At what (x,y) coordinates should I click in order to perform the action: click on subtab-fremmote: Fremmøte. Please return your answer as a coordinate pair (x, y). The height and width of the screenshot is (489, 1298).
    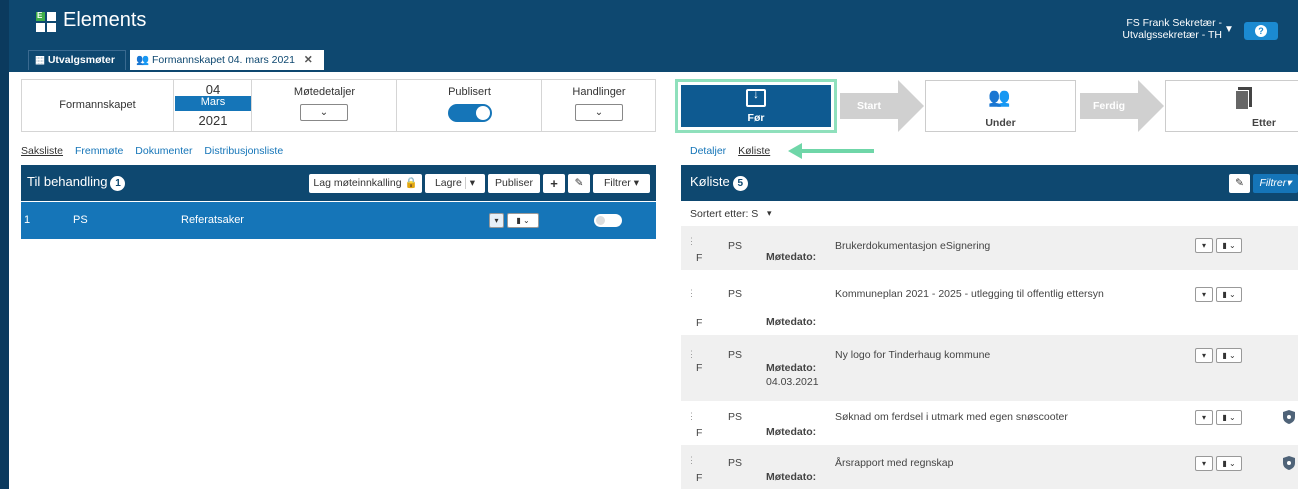
    Looking at the image, I should click on (99, 151).